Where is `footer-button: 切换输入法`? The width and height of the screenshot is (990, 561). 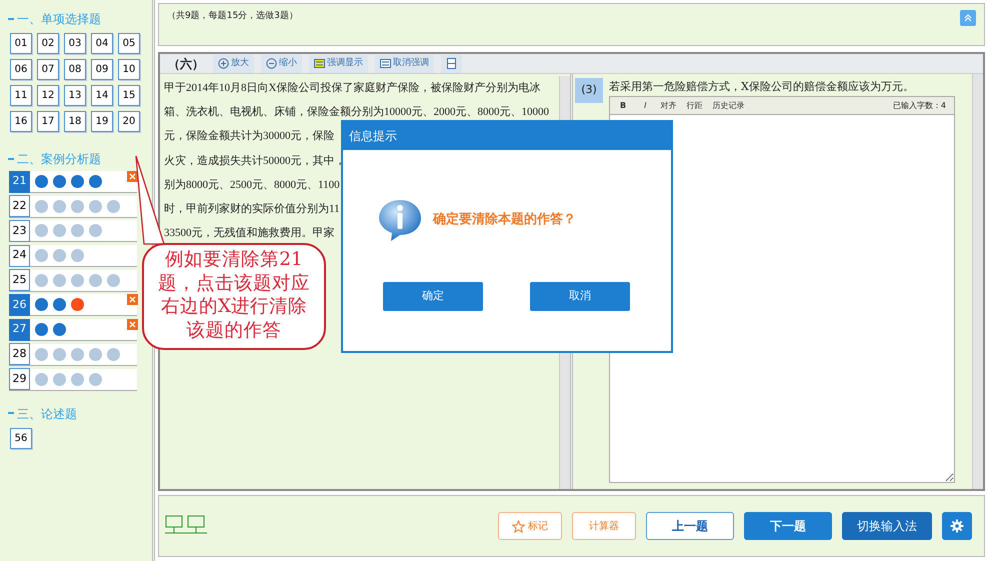
footer-button: 切换输入法 is located at coordinates (887, 526).